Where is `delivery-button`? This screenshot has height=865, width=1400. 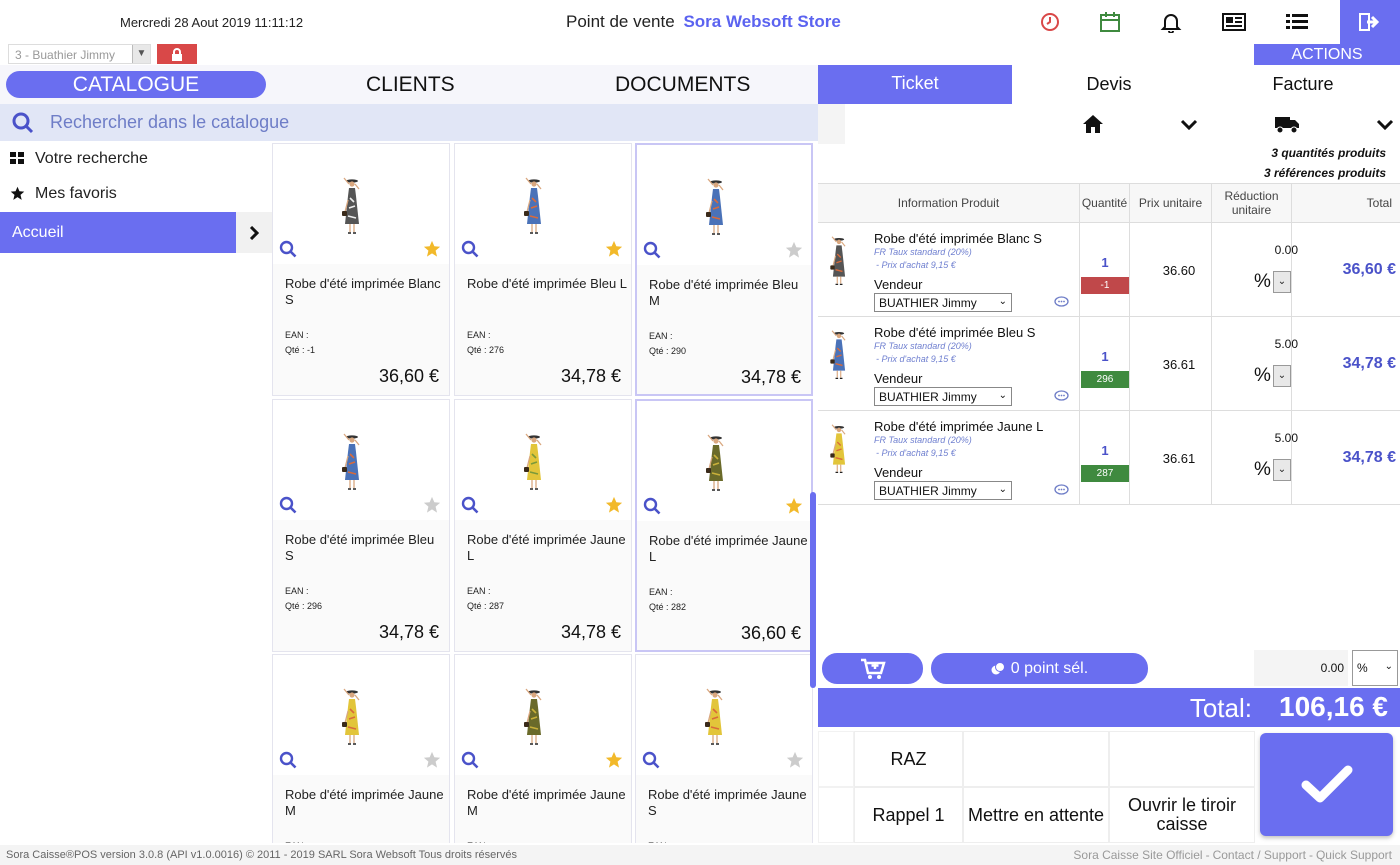 delivery-button is located at coordinates (1287, 124).